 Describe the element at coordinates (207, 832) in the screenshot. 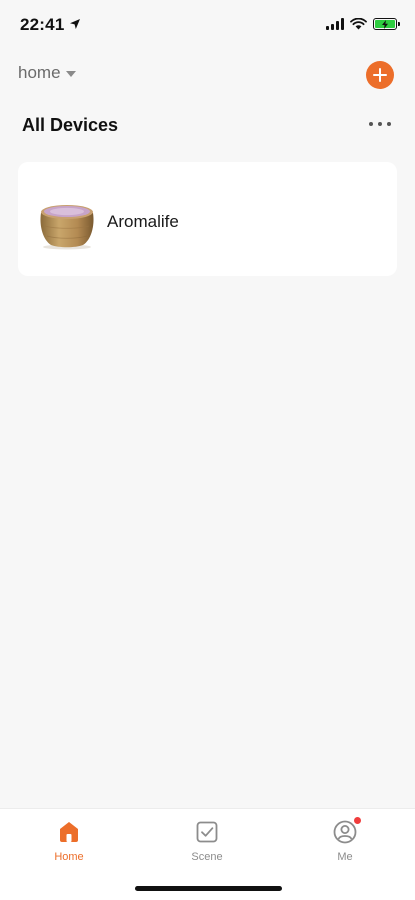

I see `checkbox-icon` at that location.